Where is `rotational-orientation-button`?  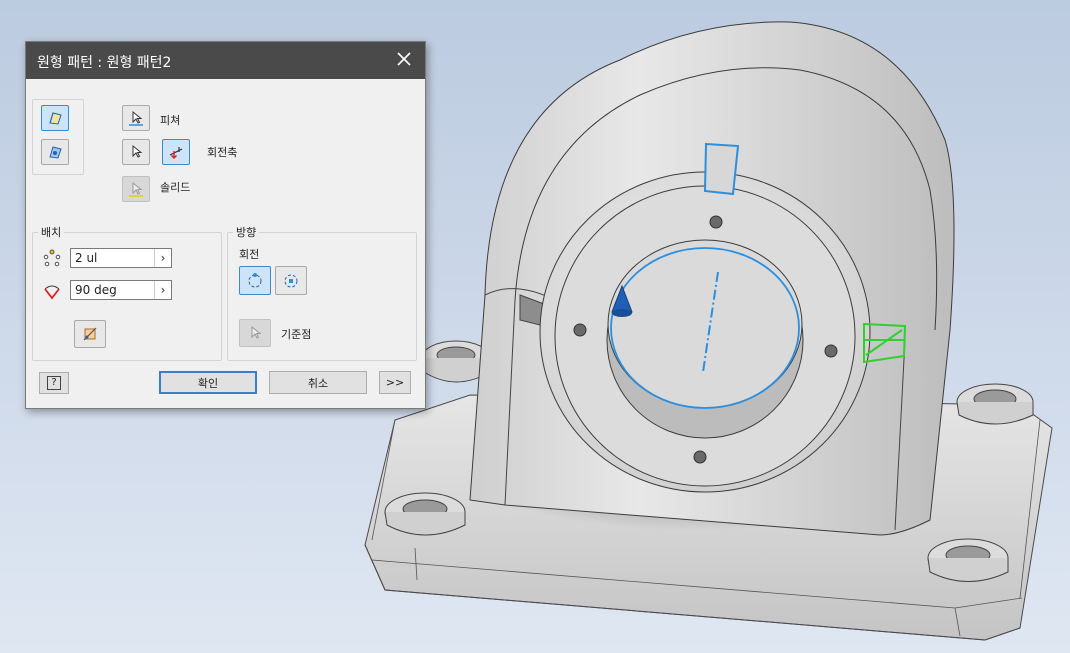
rotational-orientation-button is located at coordinates (255, 280).